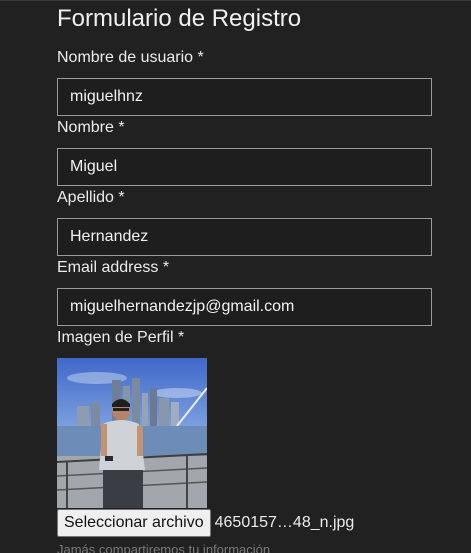  I want to click on last-name-input, so click(244, 237).